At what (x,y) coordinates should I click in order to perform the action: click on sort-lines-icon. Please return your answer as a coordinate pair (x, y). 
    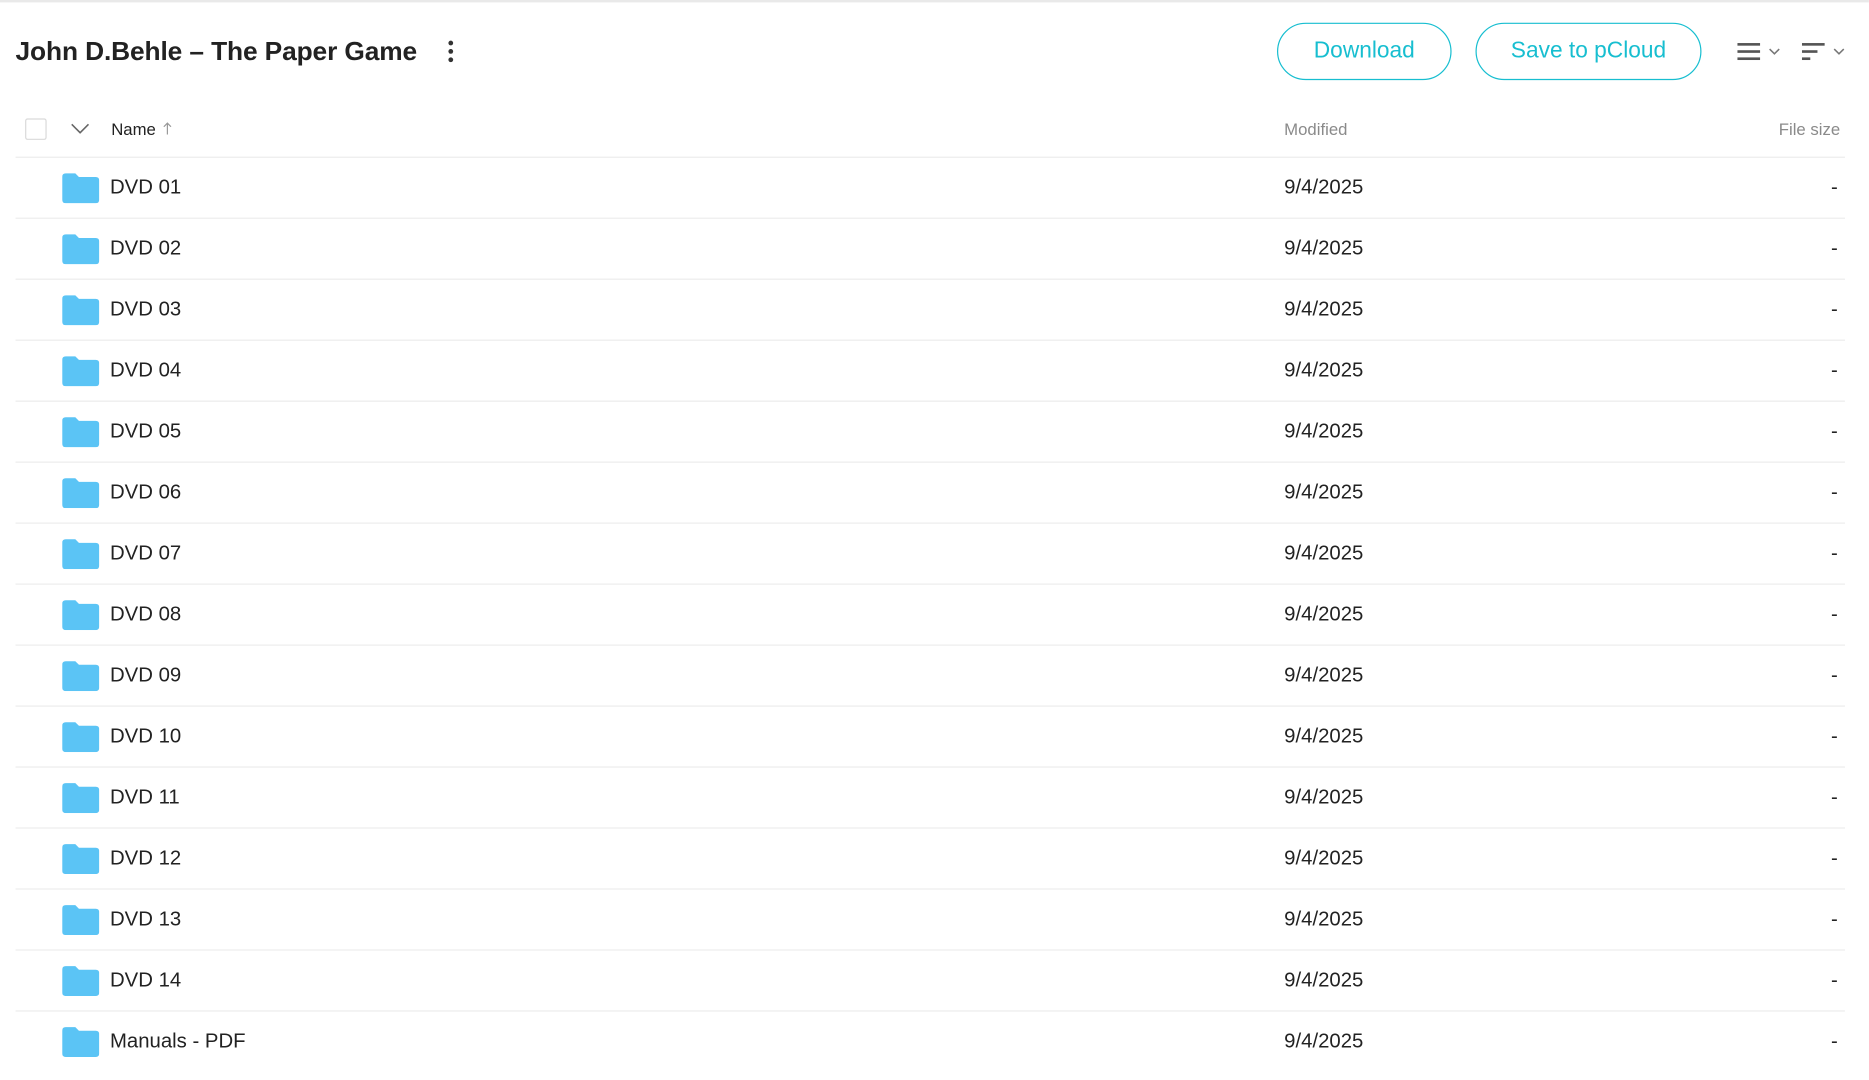
    Looking at the image, I should click on (1813, 52).